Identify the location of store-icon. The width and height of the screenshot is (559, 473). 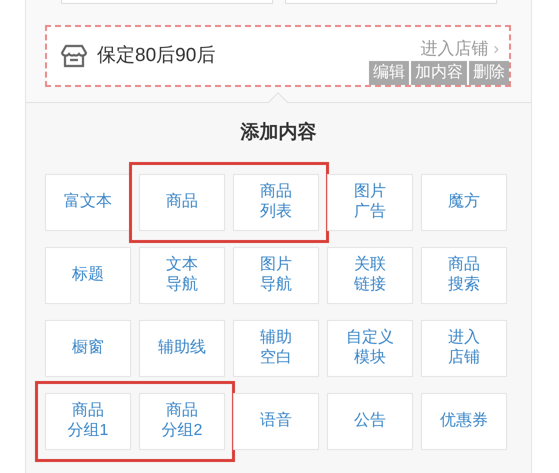
(74, 56).